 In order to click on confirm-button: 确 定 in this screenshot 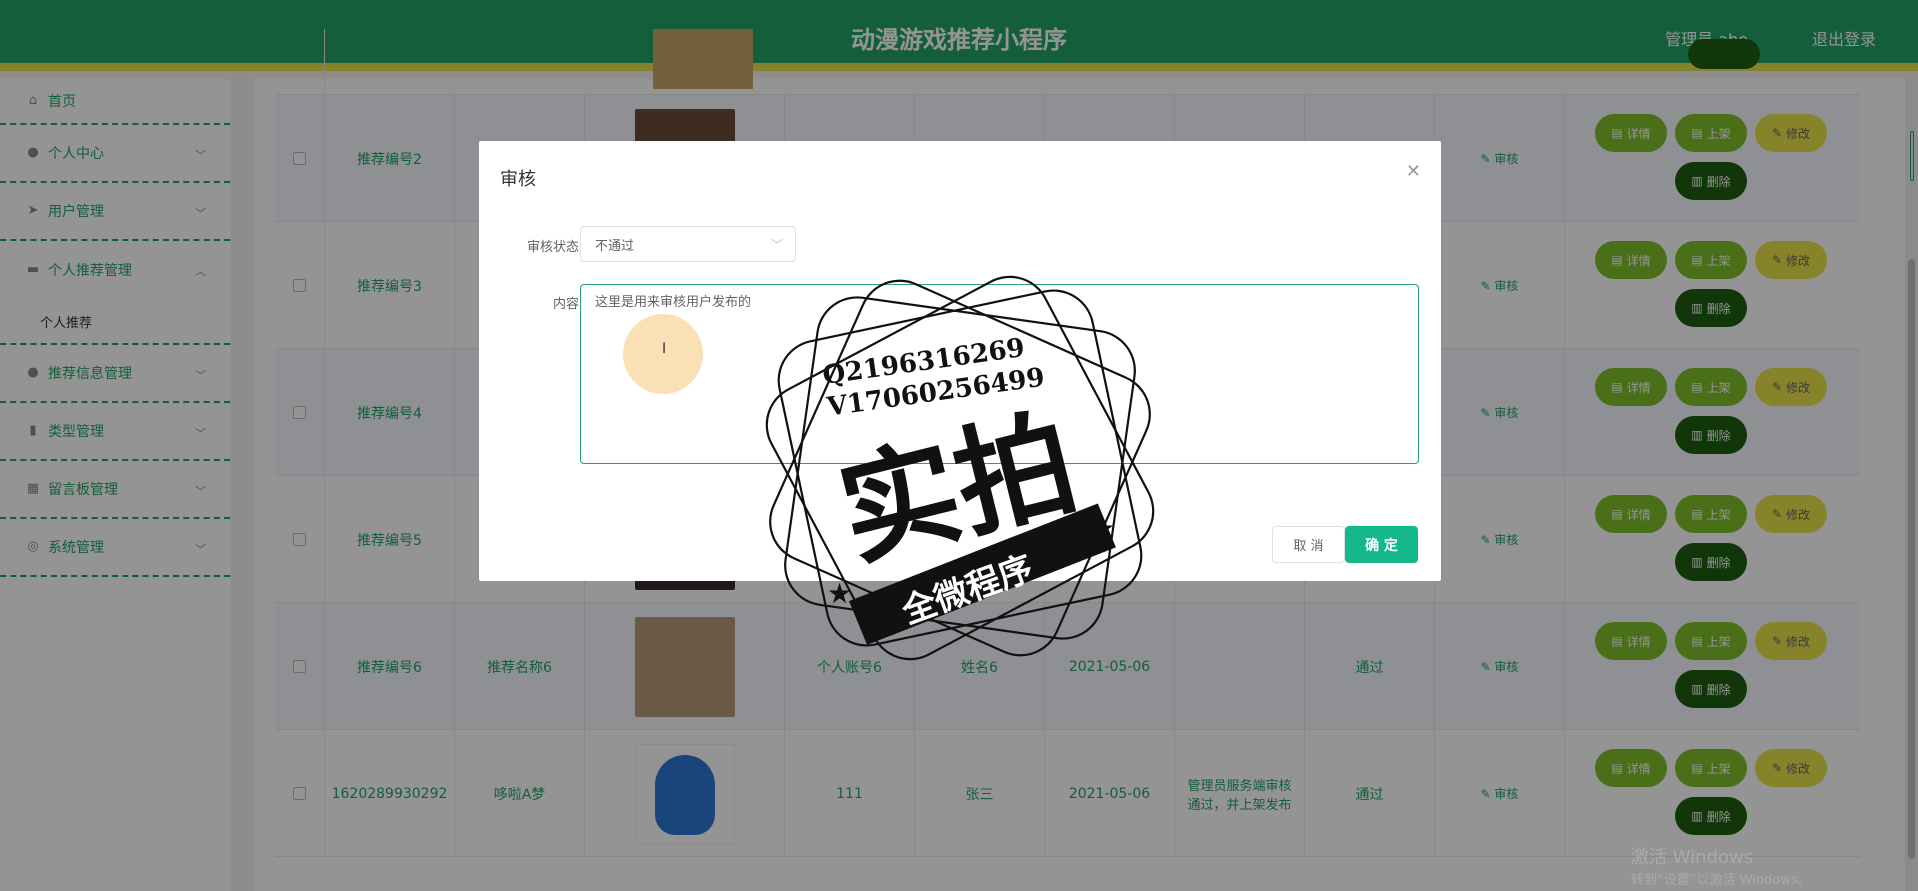, I will do `click(1381, 544)`.